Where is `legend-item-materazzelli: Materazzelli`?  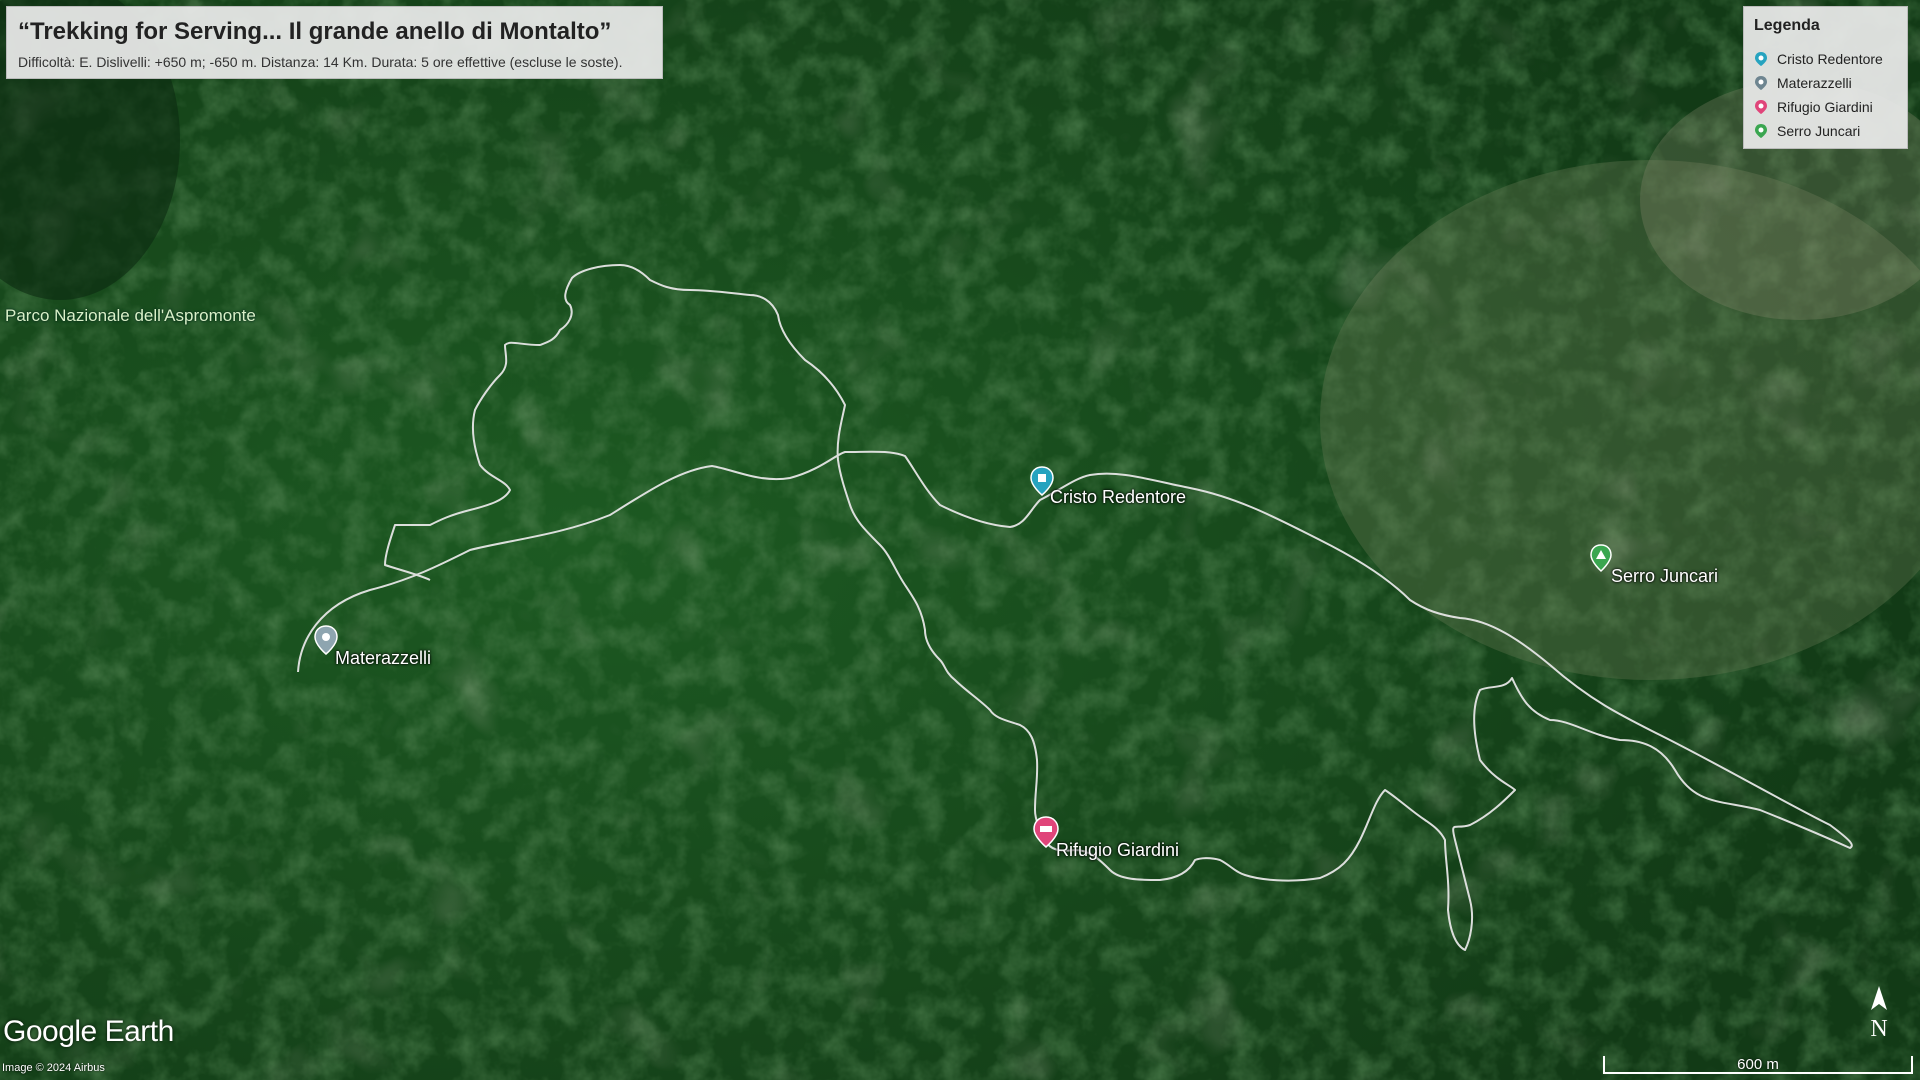
legend-item-materazzelli: Materazzelli is located at coordinates (1803, 83).